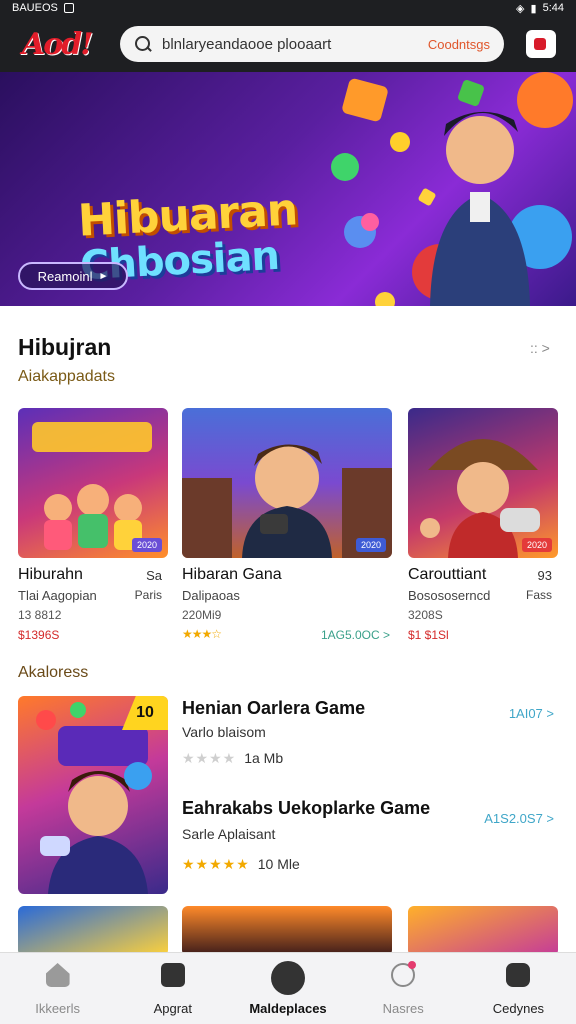 This screenshot has width=576, height=1024. Describe the element at coordinates (540, 8) in the screenshot. I see `status-right: ◈ ▮ 5:44` at that location.